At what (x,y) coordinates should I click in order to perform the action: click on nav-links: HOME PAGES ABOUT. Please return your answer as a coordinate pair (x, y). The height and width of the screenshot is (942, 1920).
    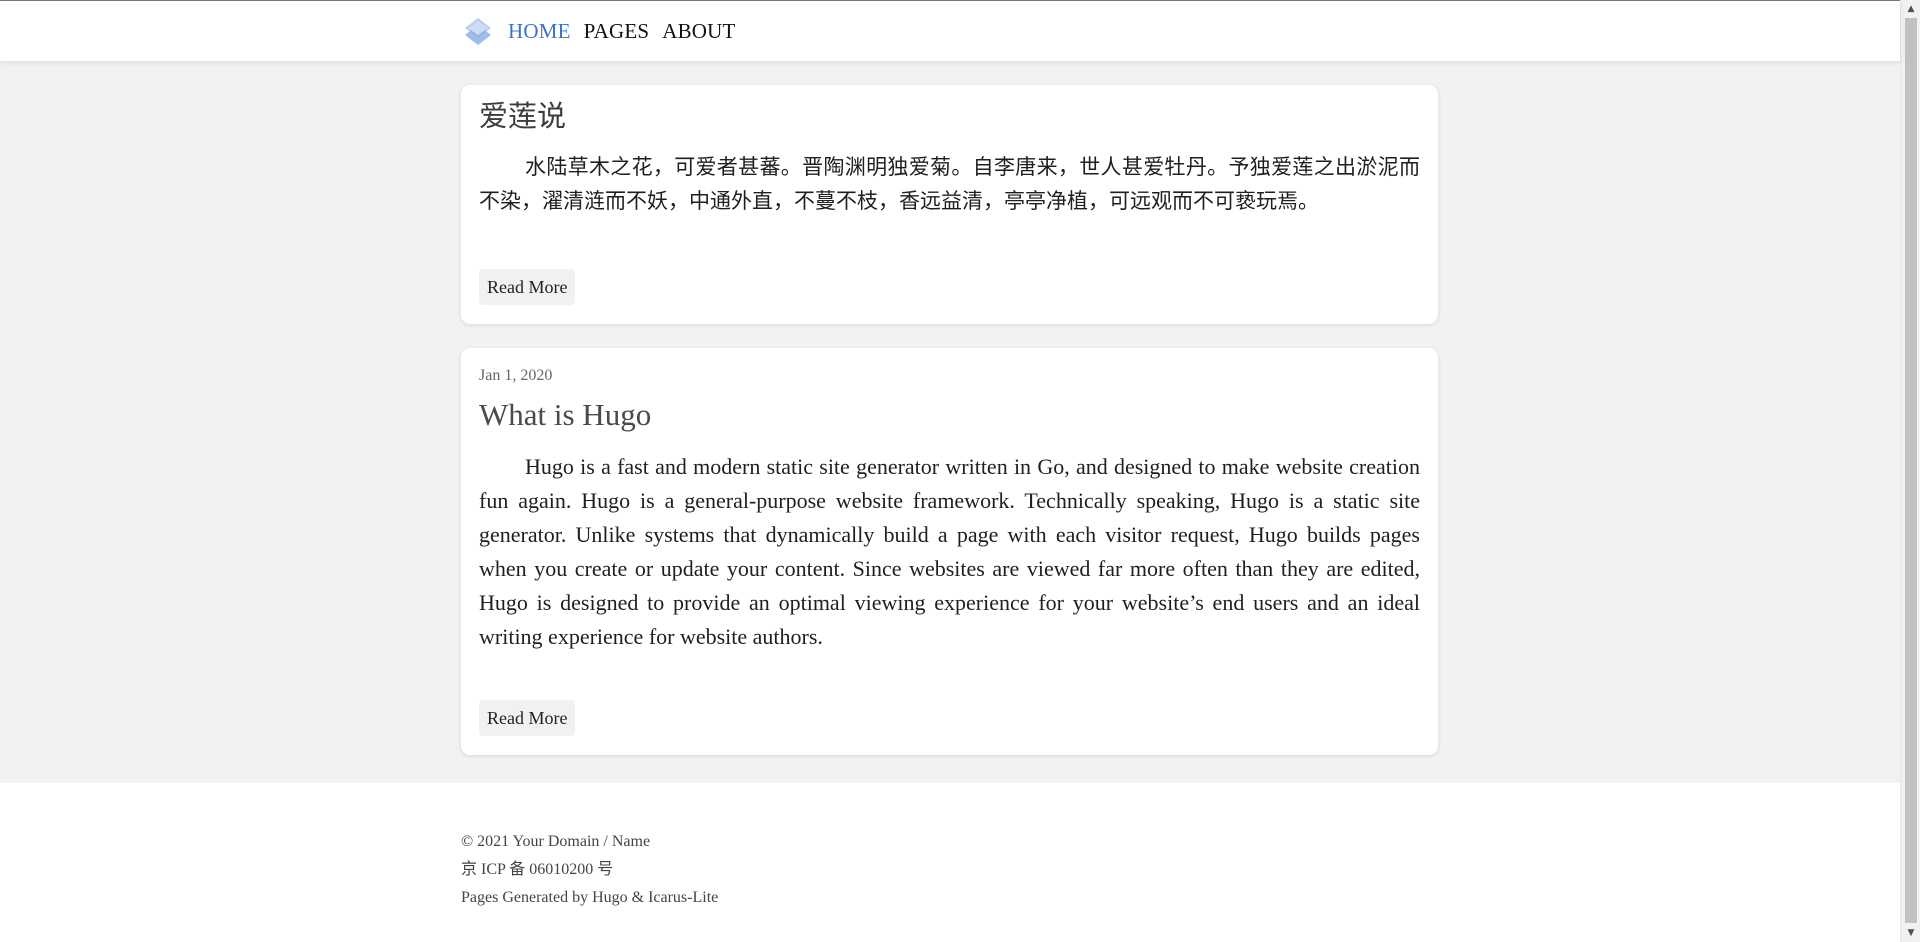
    Looking at the image, I should click on (598, 31).